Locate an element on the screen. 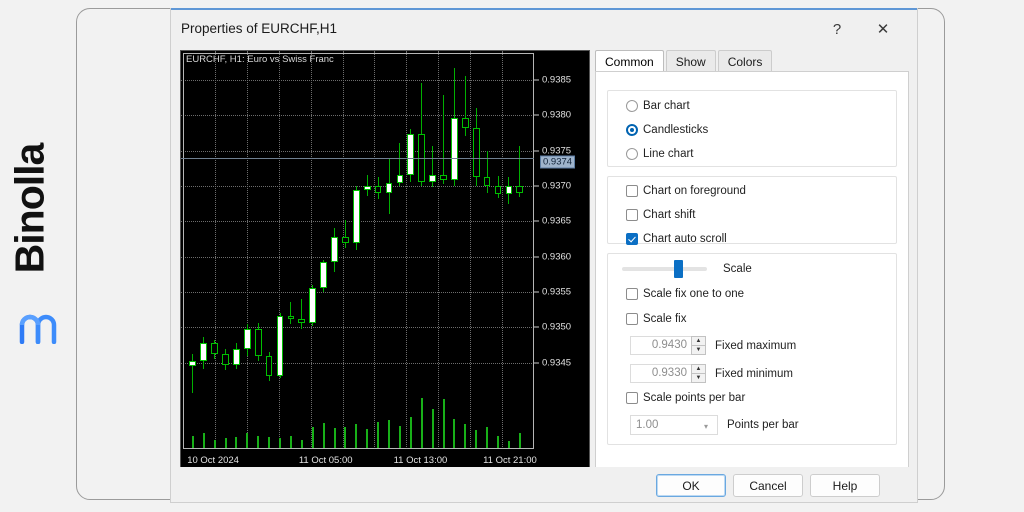  checkbox-chart-shift: Chart shift is located at coordinates (660, 215).